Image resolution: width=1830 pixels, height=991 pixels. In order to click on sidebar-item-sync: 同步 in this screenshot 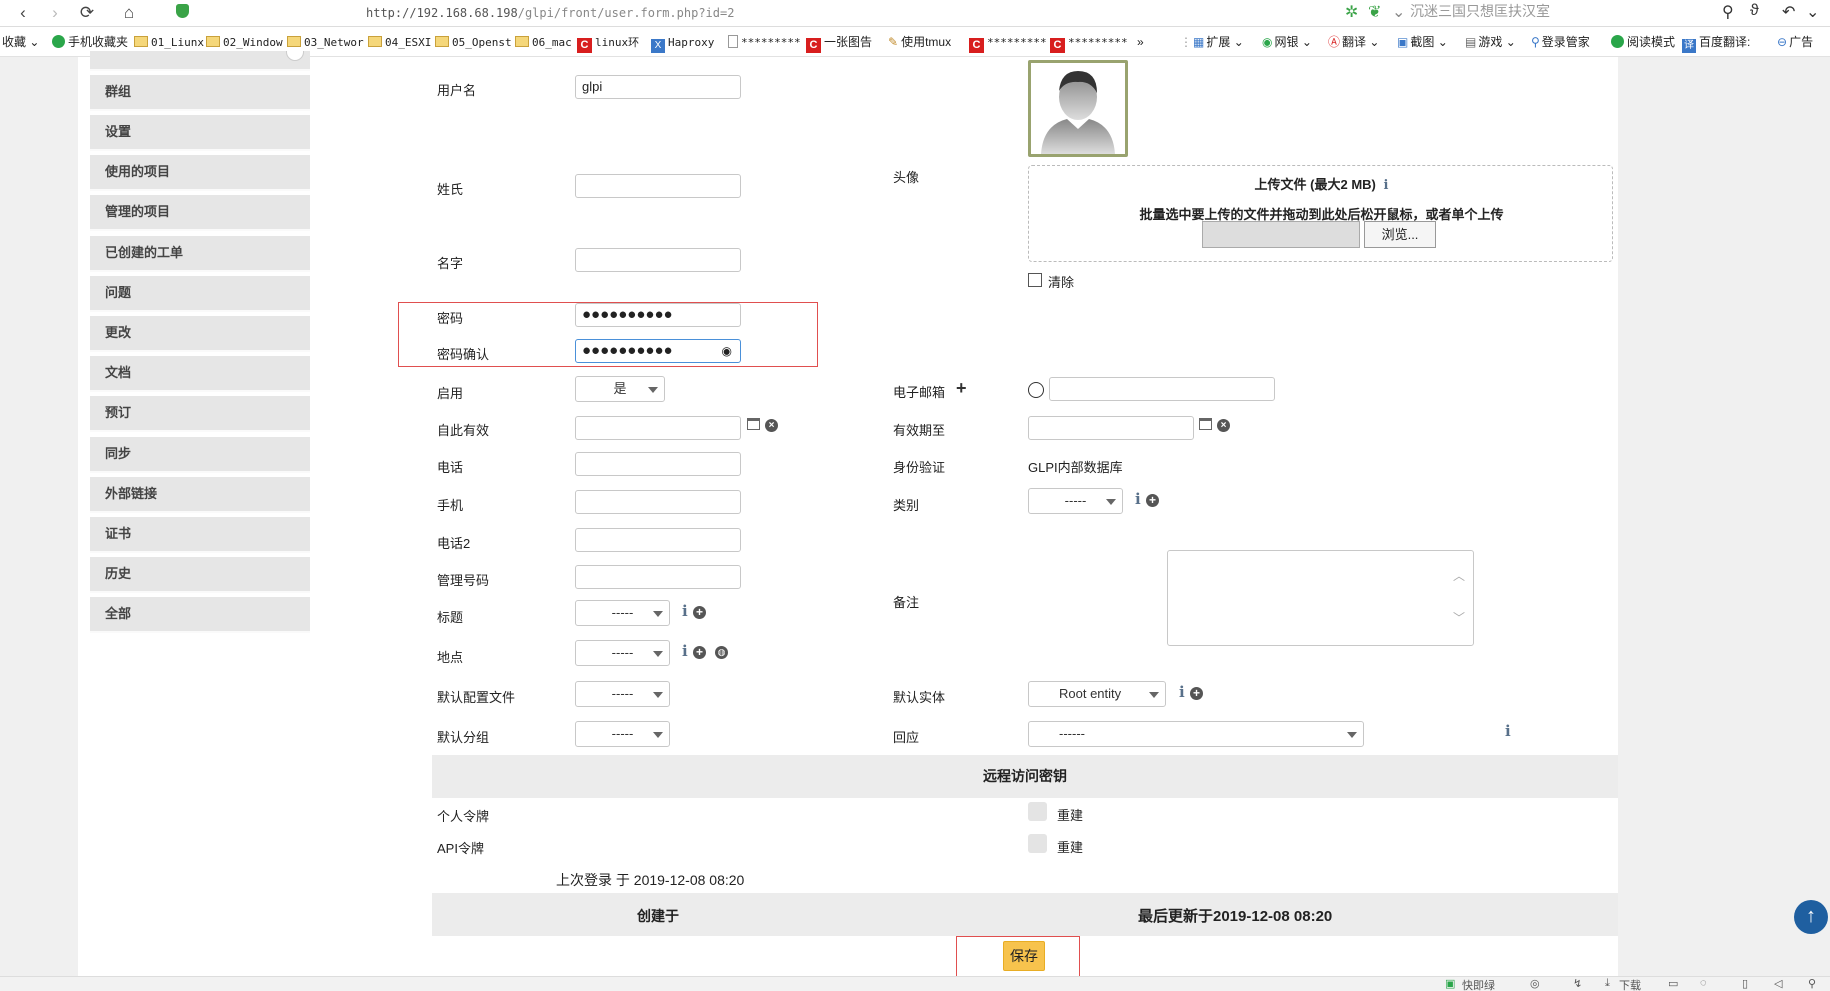, I will do `click(200, 455)`.